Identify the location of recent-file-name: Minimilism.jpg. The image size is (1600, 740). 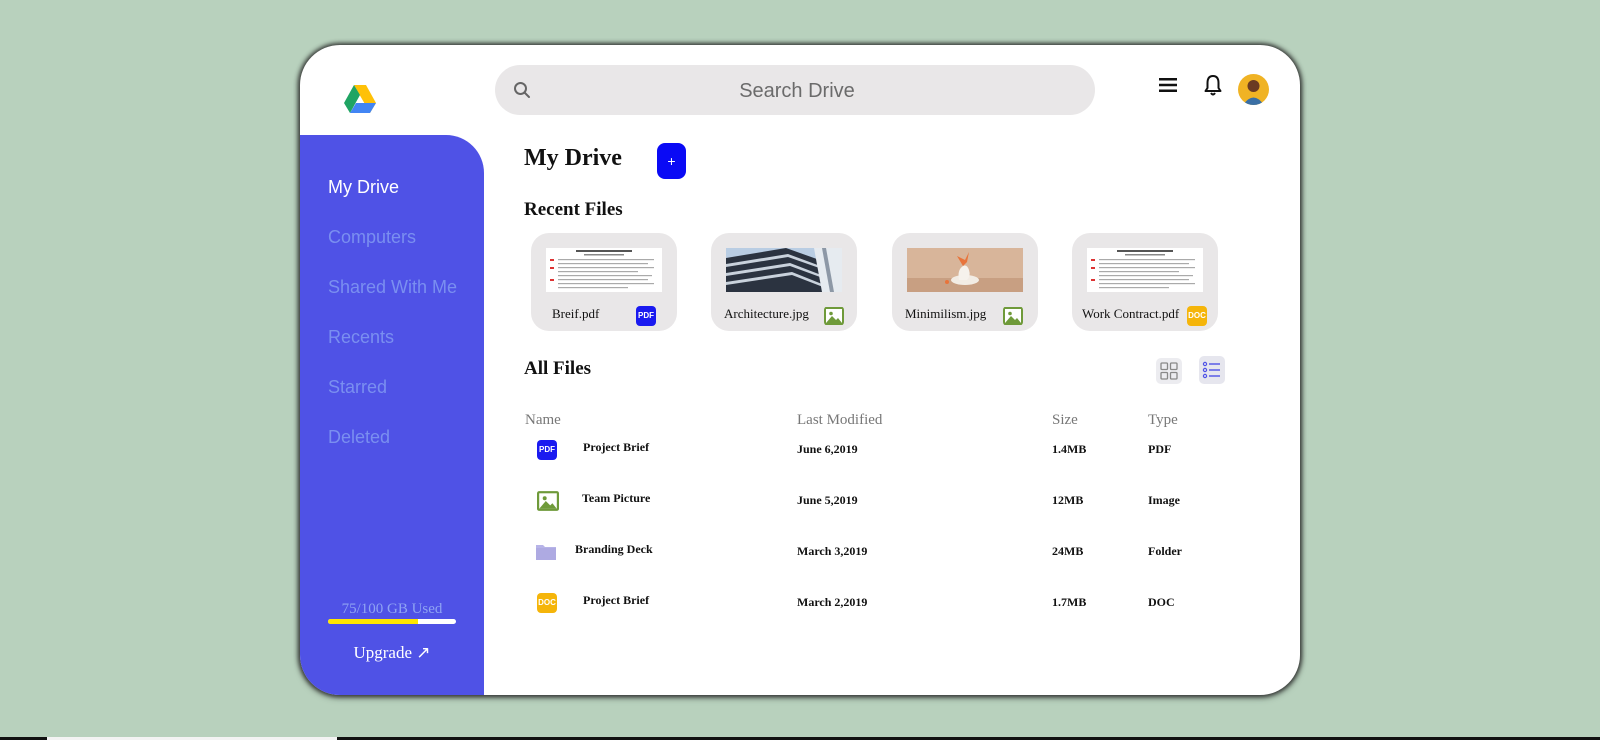
(946, 313).